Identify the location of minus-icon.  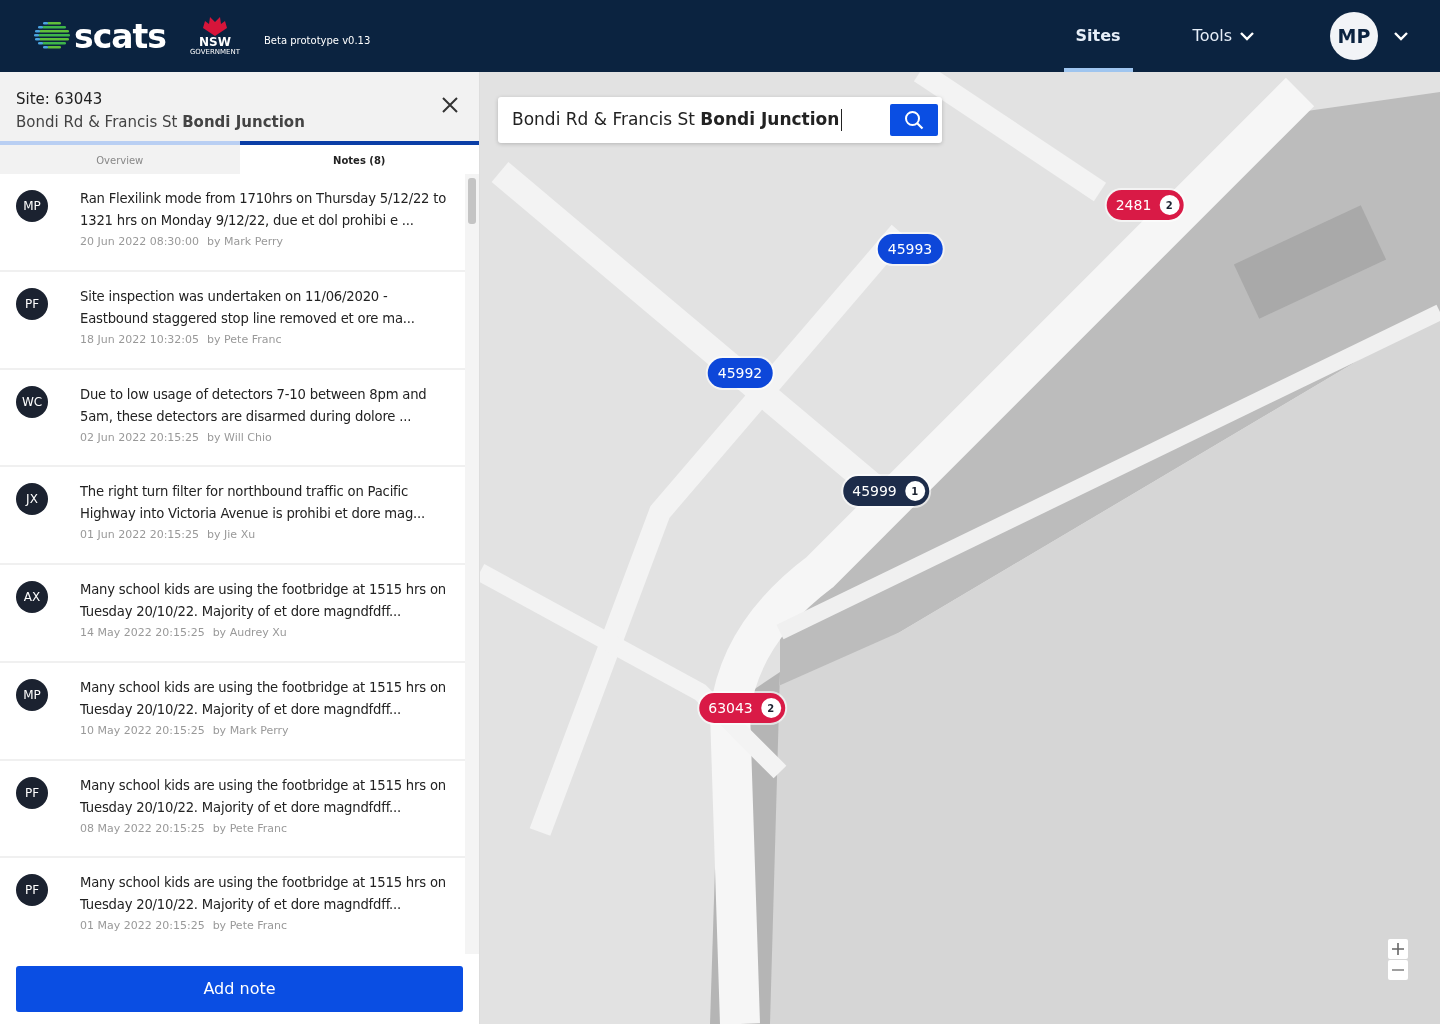
(1398, 970).